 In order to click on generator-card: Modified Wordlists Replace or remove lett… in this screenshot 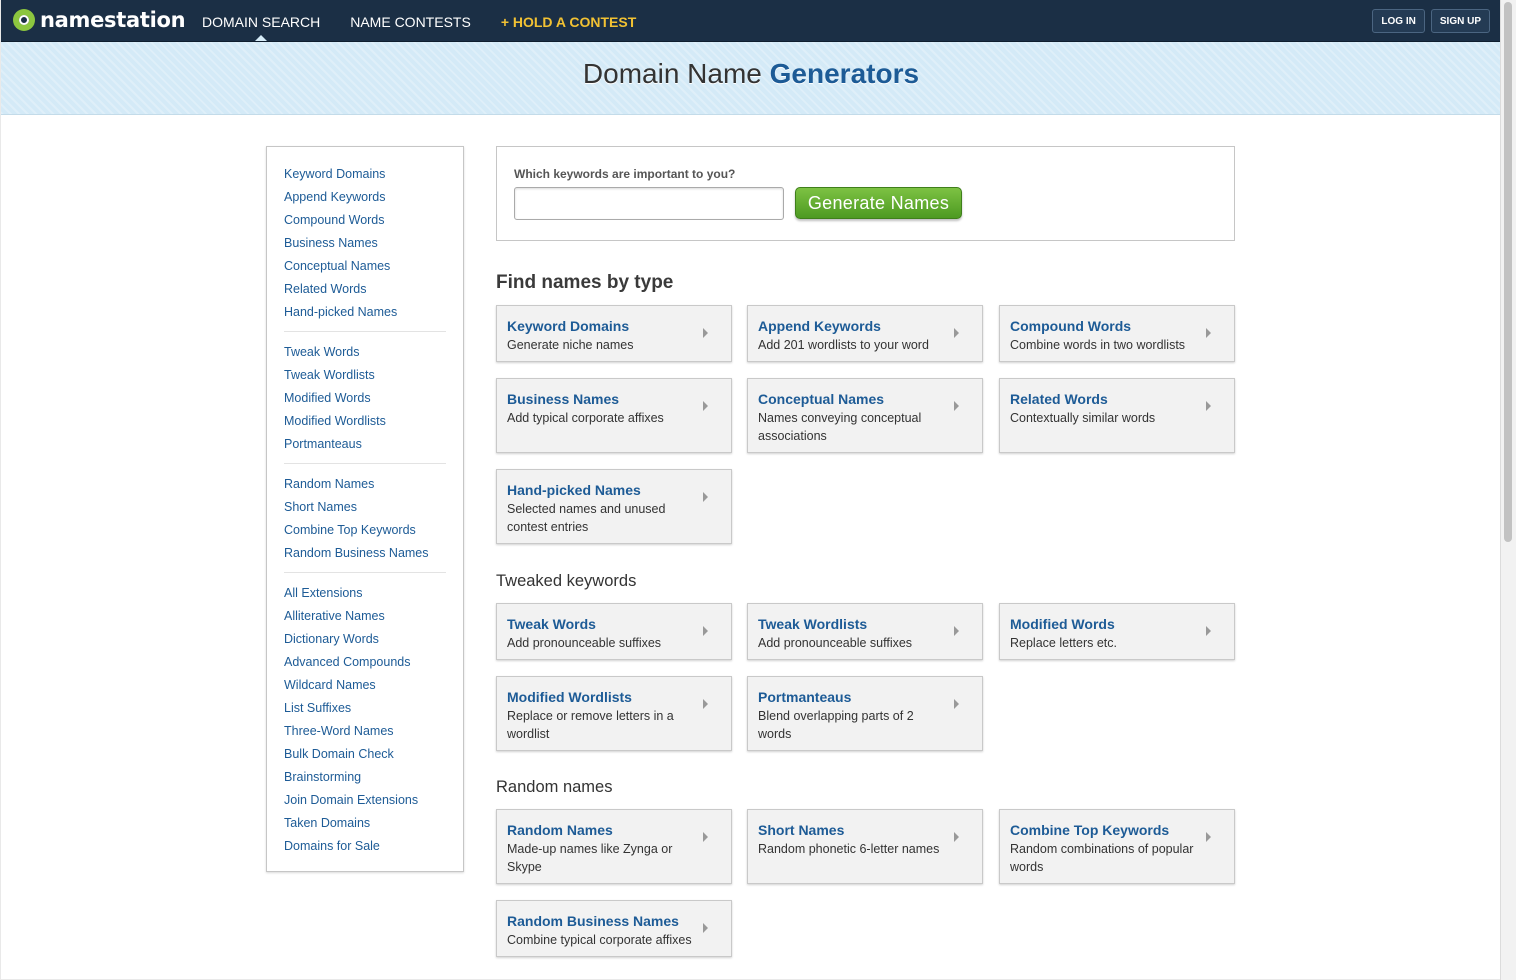, I will do `click(614, 713)`.